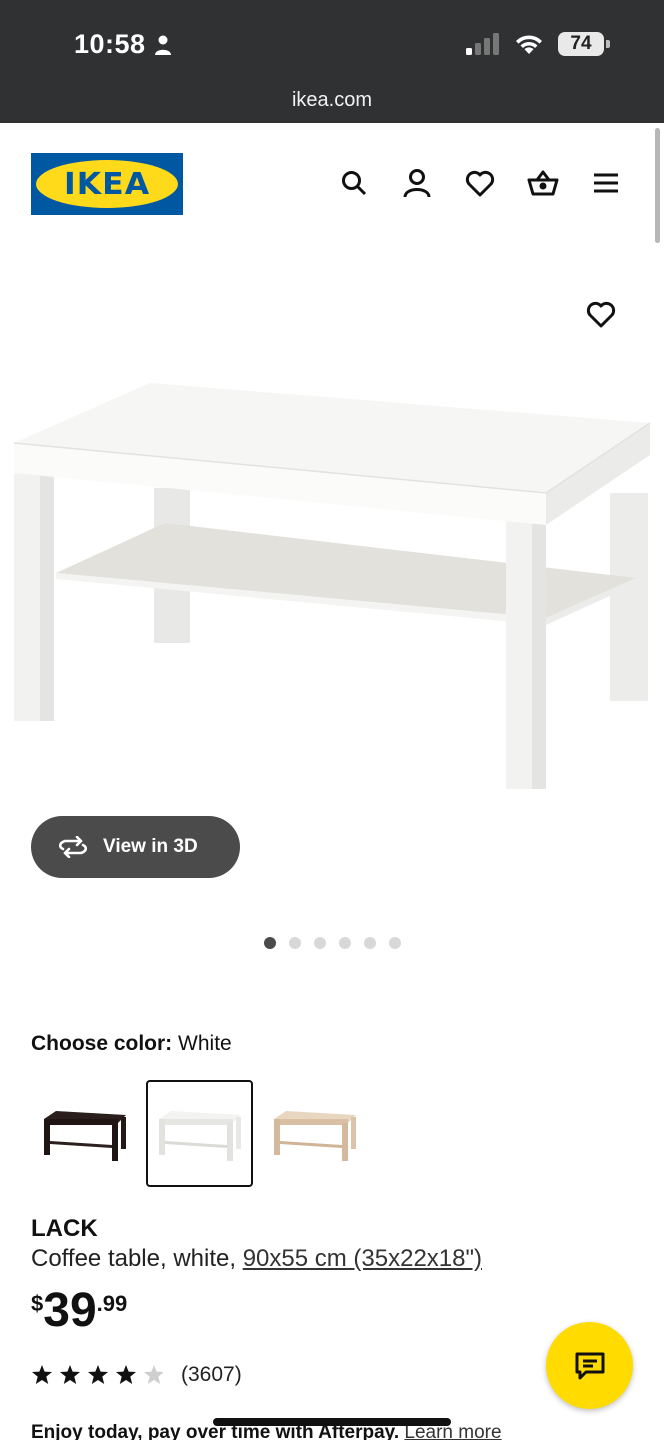  What do you see at coordinates (73, 847) in the screenshot?
I see `rotate-3d-icon` at bounding box center [73, 847].